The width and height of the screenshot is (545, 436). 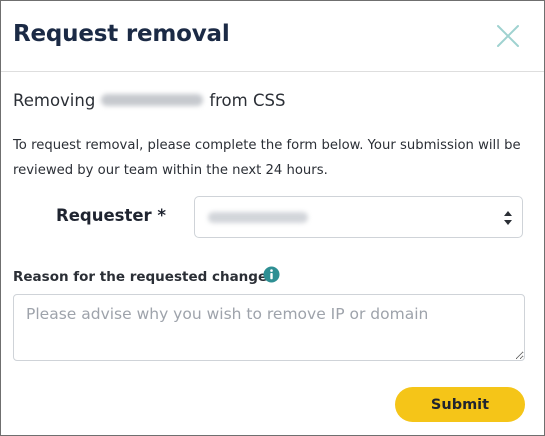 What do you see at coordinates (121, 34) in the screenshot?
I see `dialog-title: Request removal` at bounding box center [121, 34].